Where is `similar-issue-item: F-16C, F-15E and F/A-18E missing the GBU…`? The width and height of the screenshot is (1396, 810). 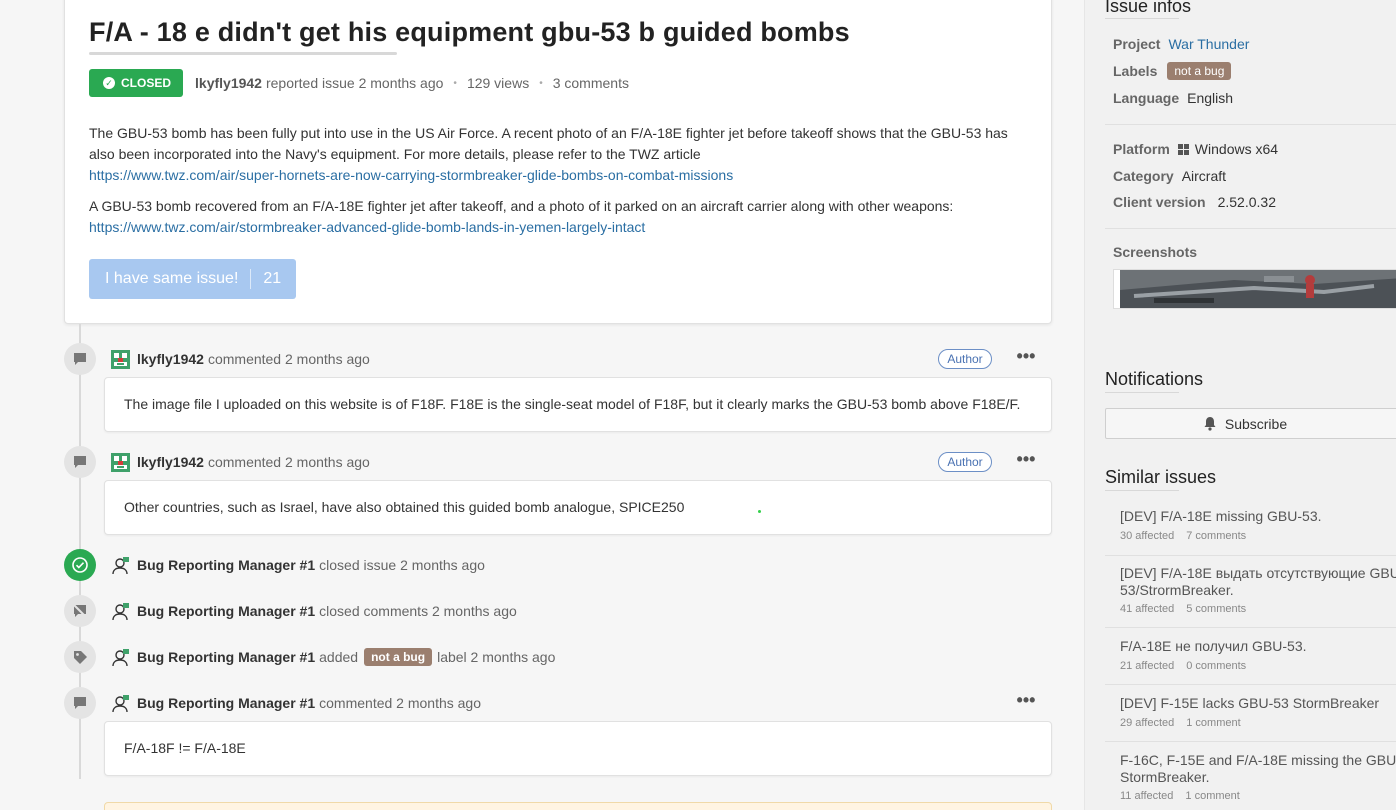 similar-issue-item: F-16C, F-15E and F/A-18E missing the GBU… is located at coordinates (1250, 776).